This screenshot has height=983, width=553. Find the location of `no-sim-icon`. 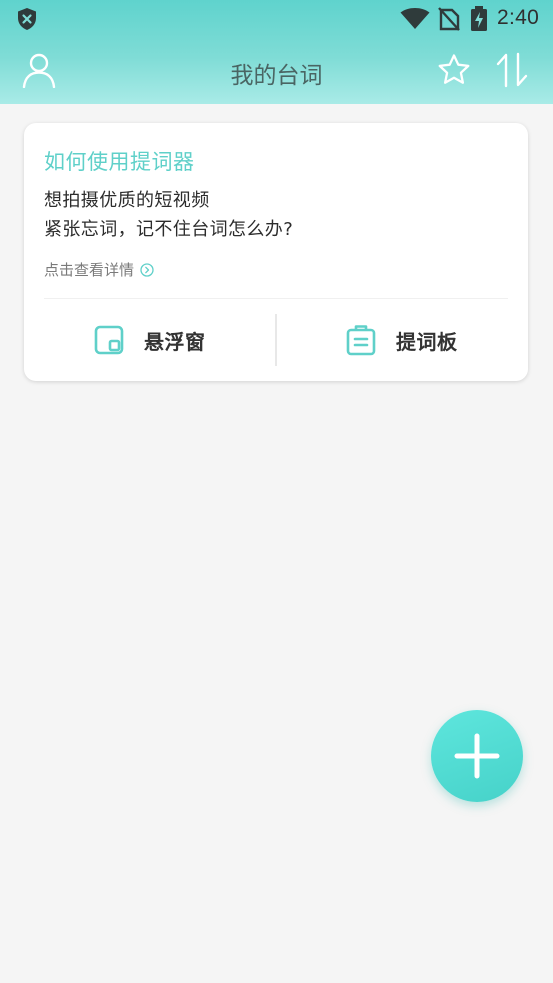

no-sim-icon is located at coordinates (449, 19).